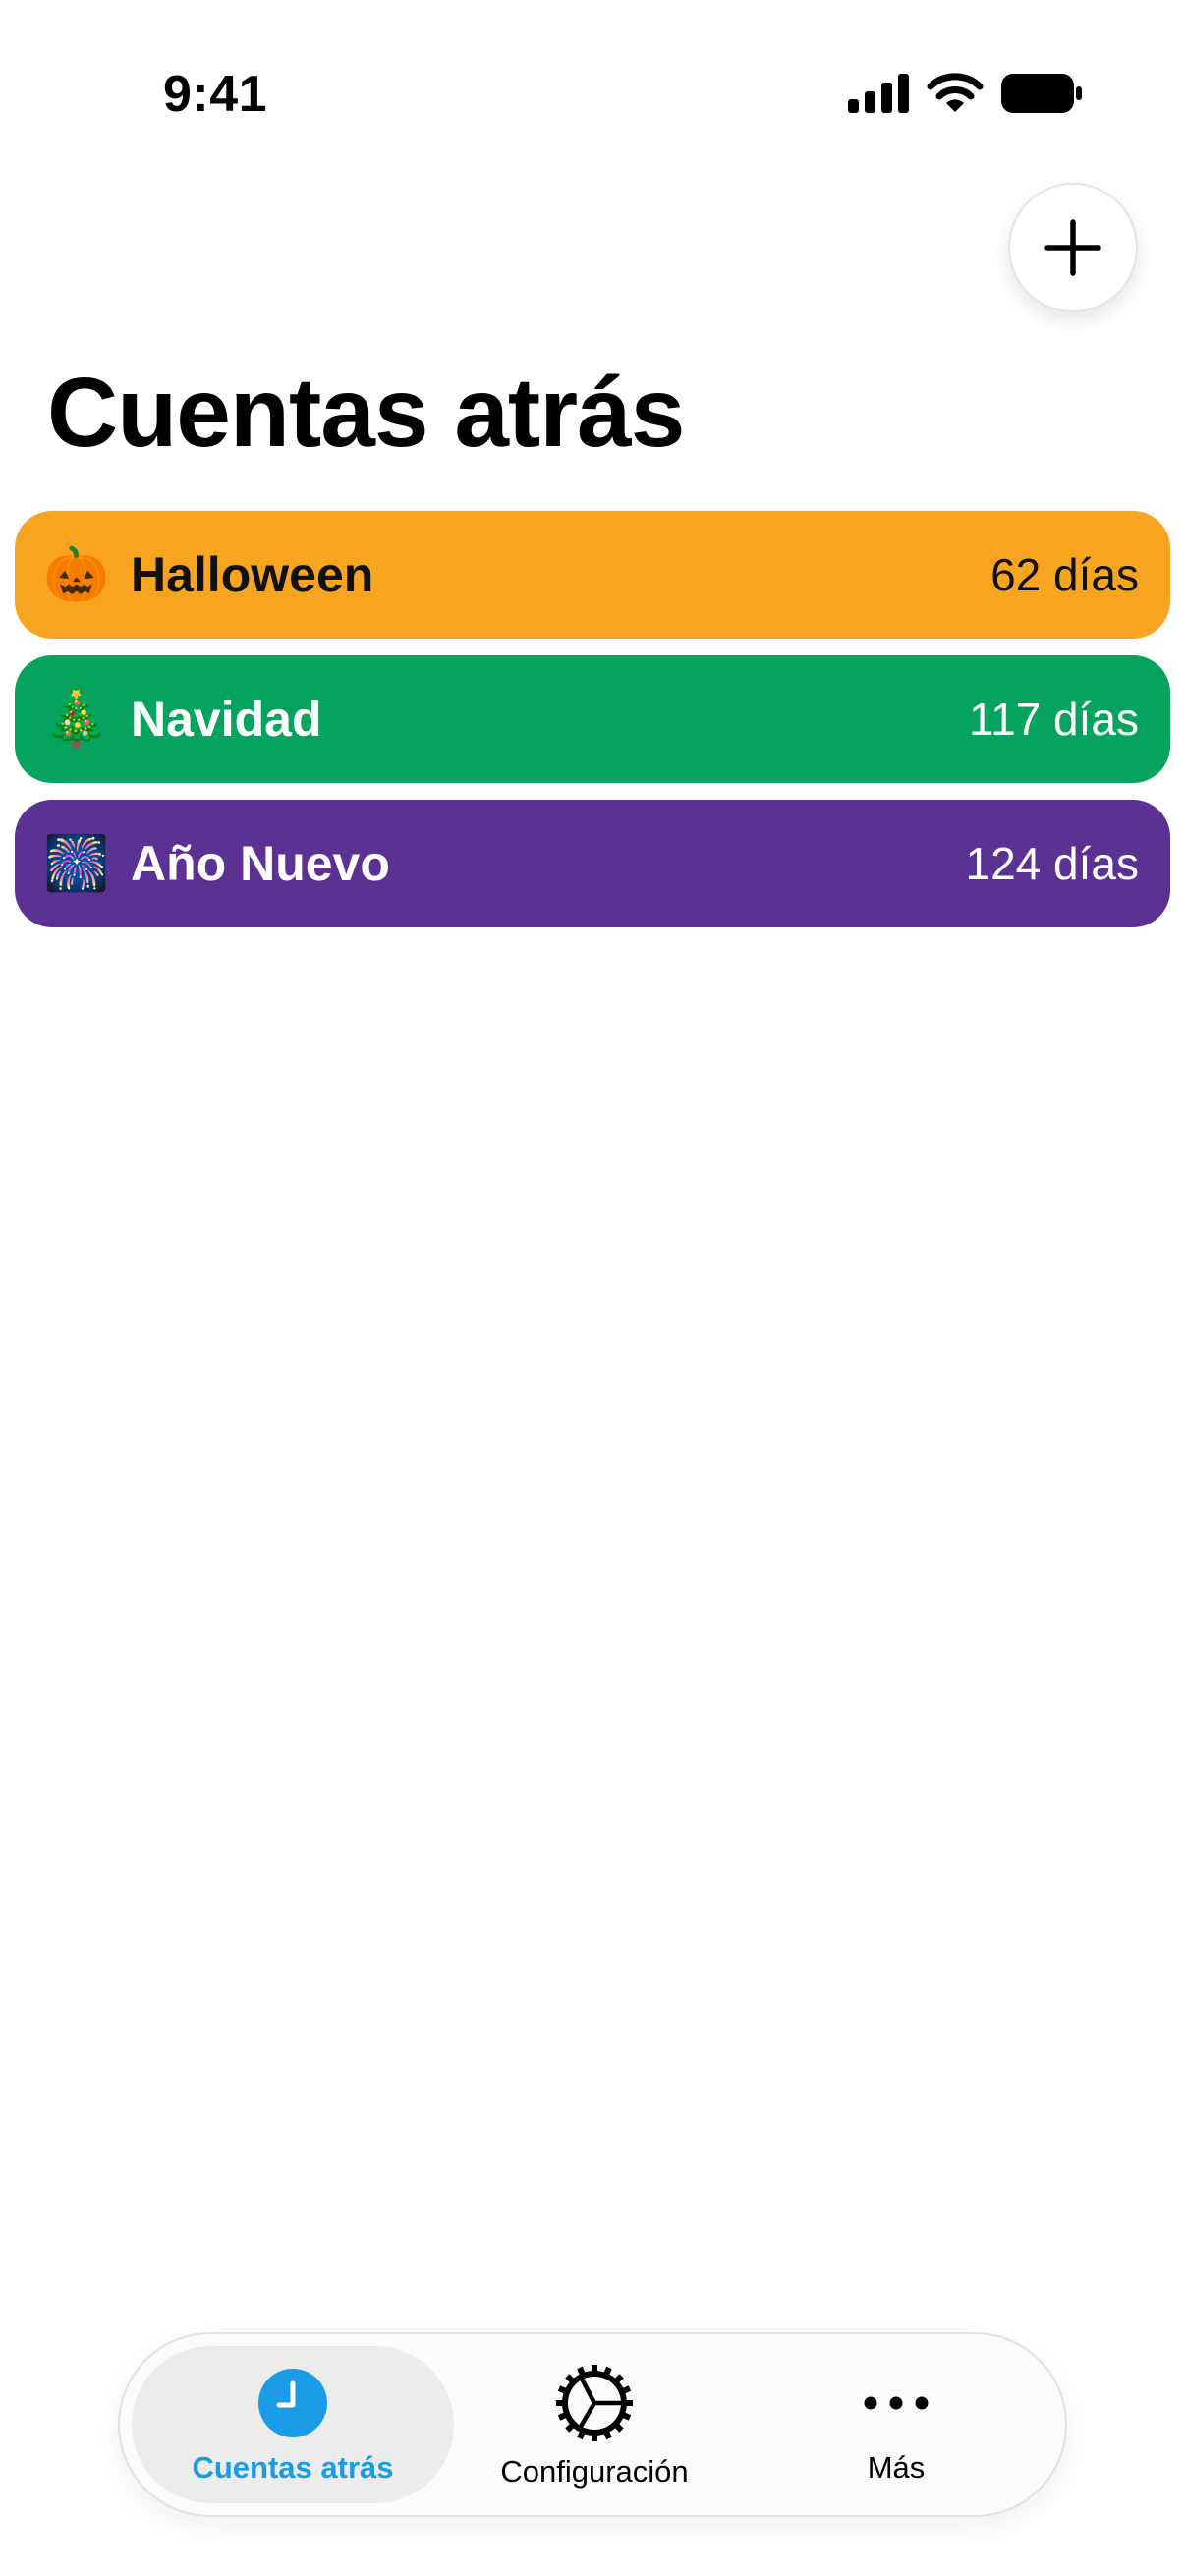 This screenshot has width=1185, height=2576. Describe the element at coordinates (293, 2467) in the screenshot. I see `tab-label: Cuentas atrás` at that location.